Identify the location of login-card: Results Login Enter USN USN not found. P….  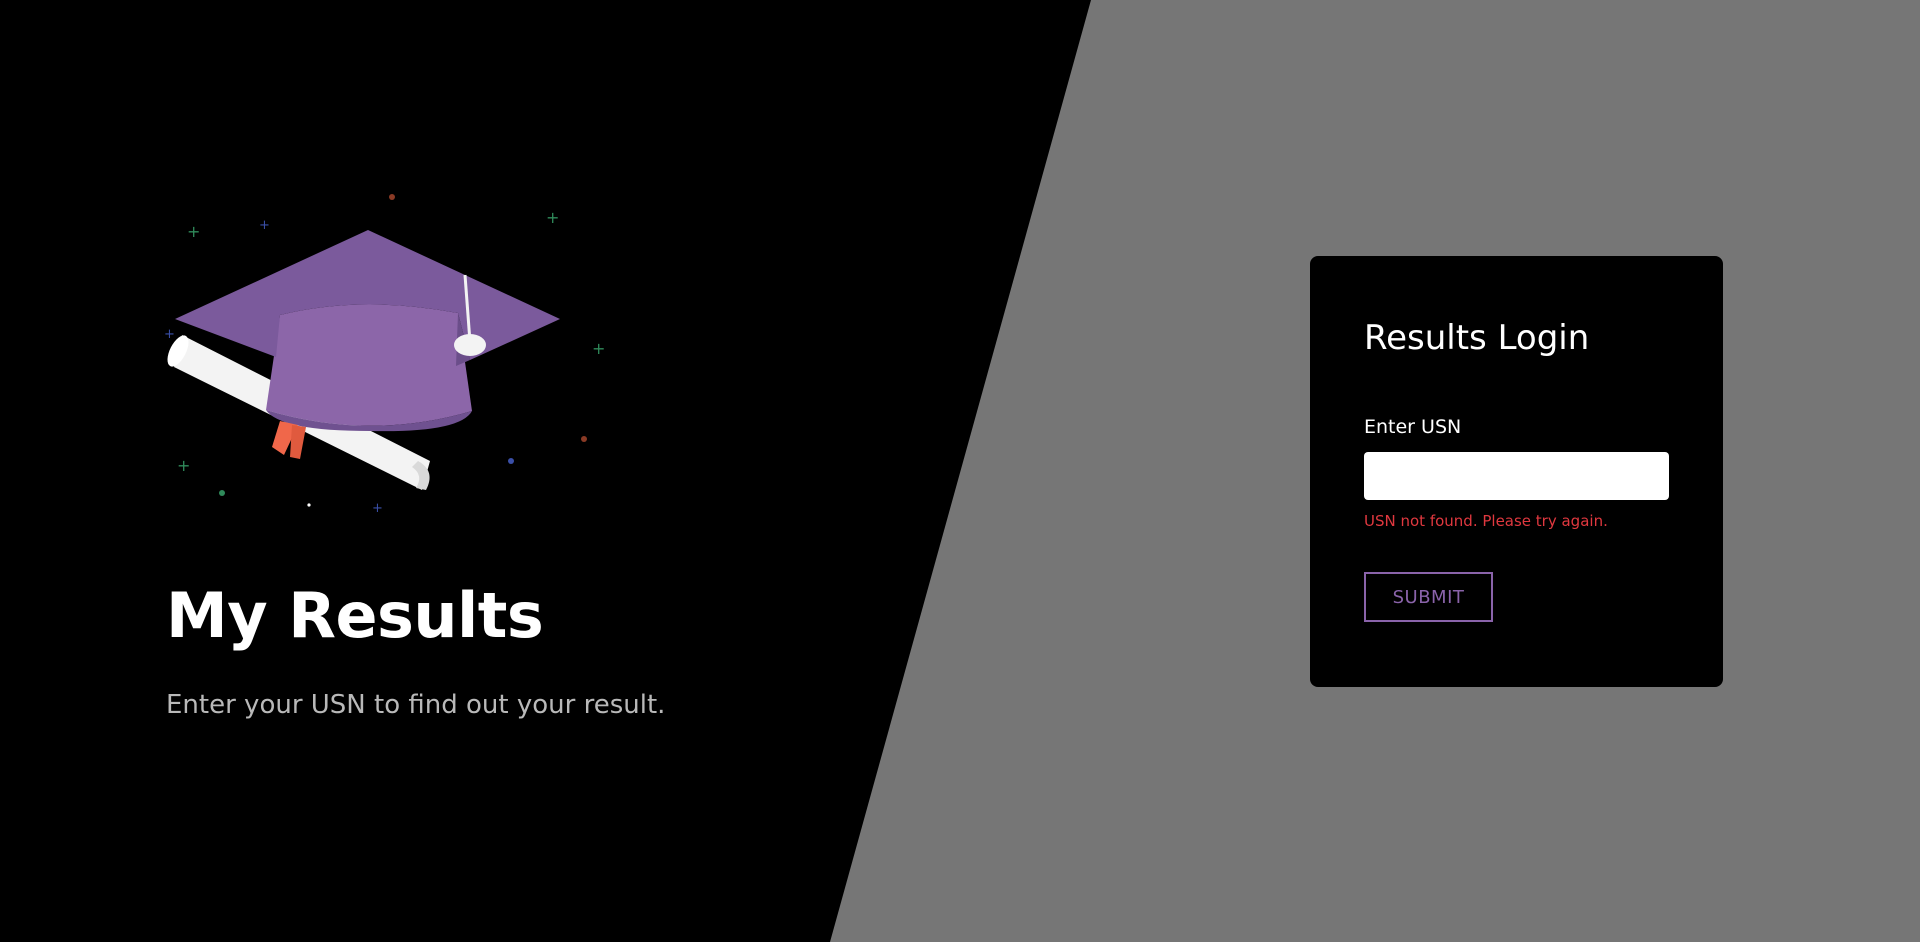
(1516, 471).